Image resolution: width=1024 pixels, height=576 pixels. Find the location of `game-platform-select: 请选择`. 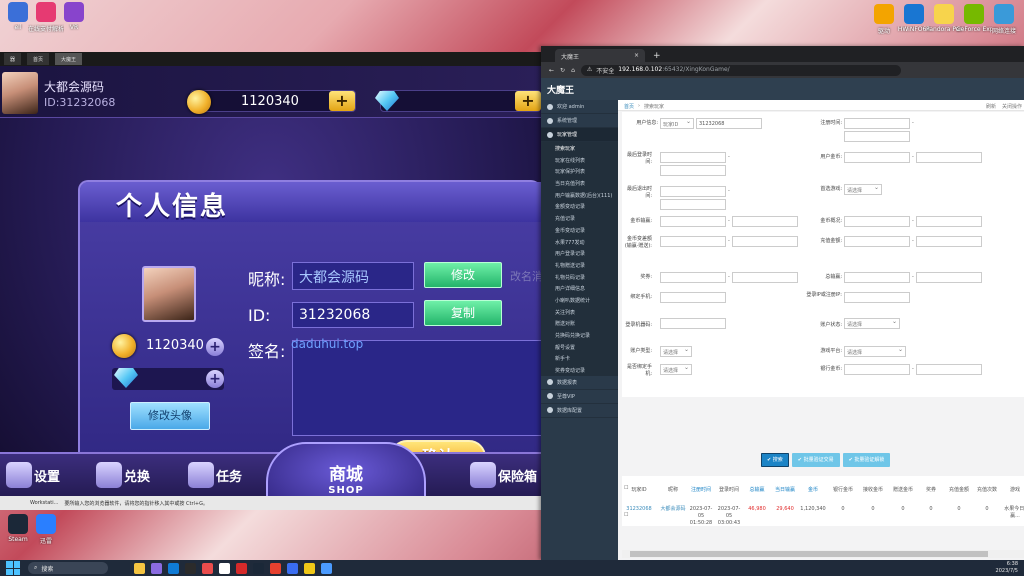

game-platform-select: 请选择 is located at coordinates (875, 351).